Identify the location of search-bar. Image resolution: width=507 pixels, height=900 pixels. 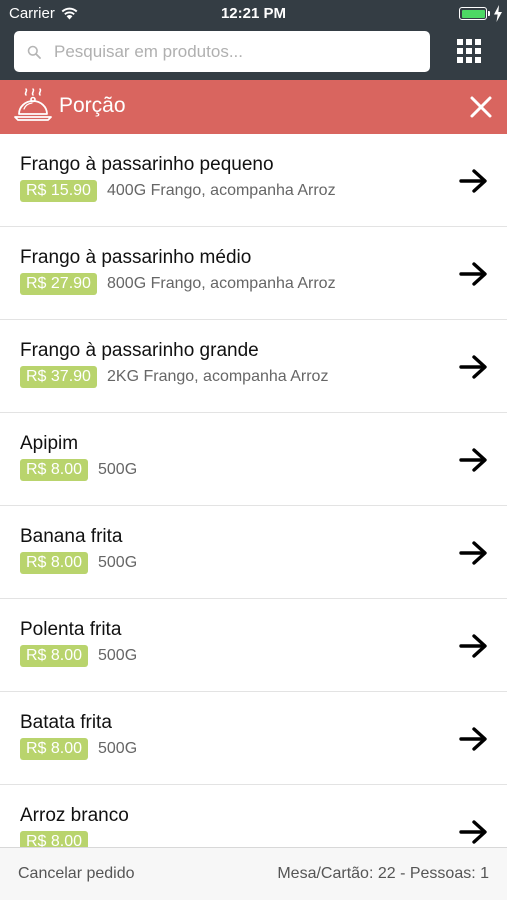
(222, 51).